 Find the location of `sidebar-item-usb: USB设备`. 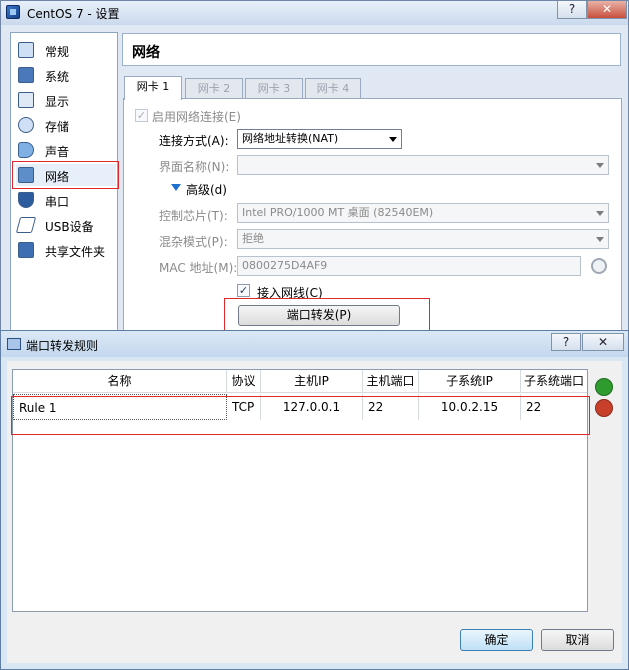

sidebar-item-usb: USB设备 is located at coordinates (65, 225).